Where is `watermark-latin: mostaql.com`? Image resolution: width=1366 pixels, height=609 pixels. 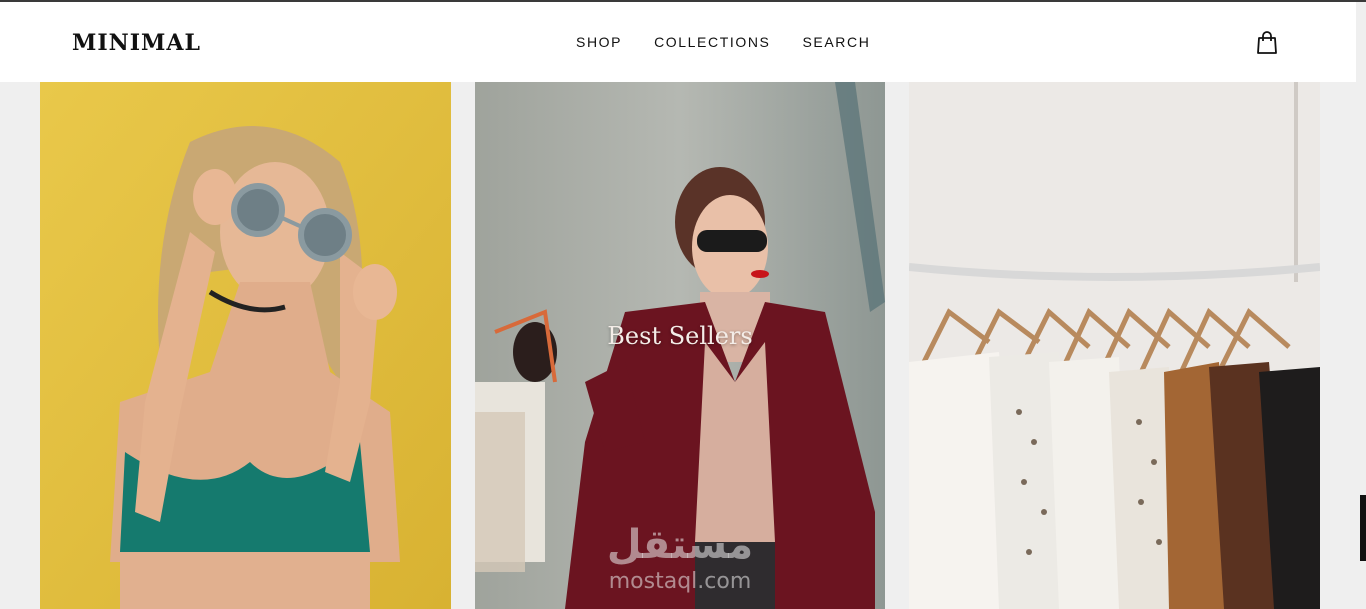
watermark-latin: mostaql.com is located at coordinates (680, 581).